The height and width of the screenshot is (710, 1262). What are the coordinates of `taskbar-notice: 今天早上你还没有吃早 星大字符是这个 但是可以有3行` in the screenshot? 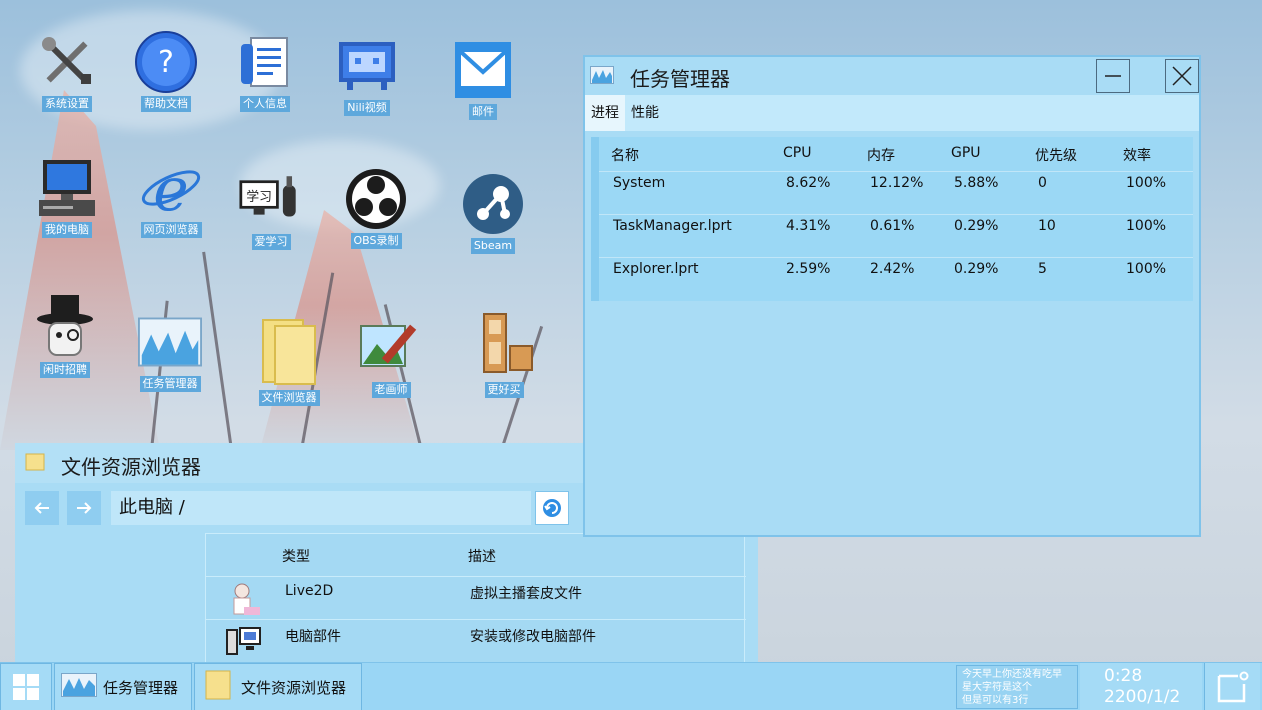 It's located at (1017, 687).